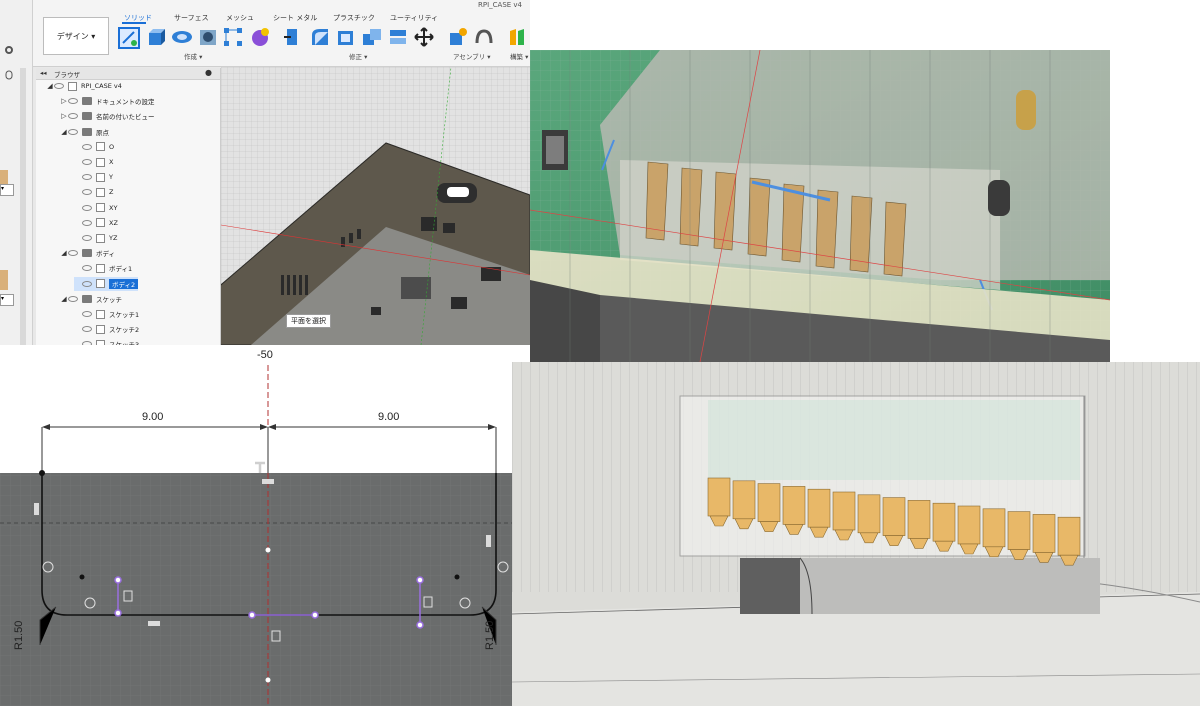 This screenshot has height=706, width=1200. I want to click on tab-mesh: メッシュ, so click(240, 18).